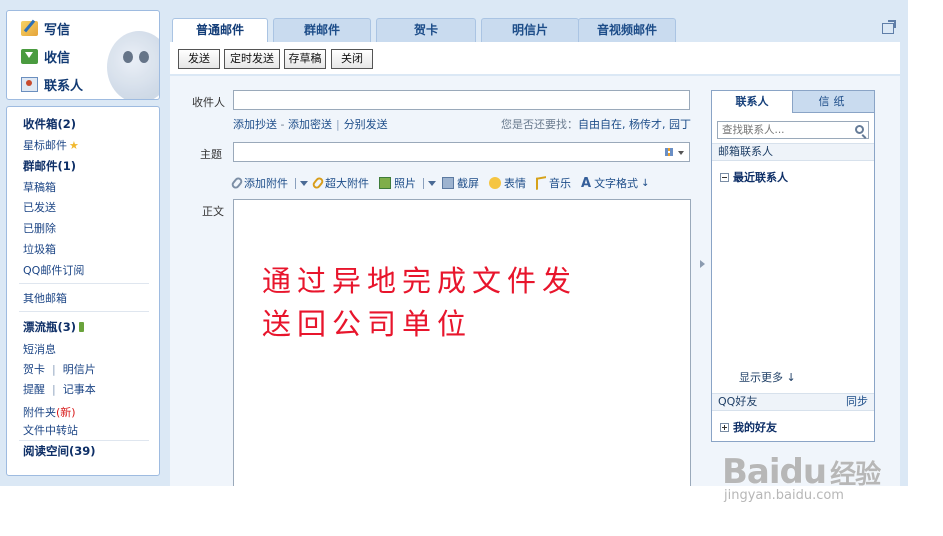 The image size is (943, 536). I want to click on folder-sent: 已发送, so click(39, 207).